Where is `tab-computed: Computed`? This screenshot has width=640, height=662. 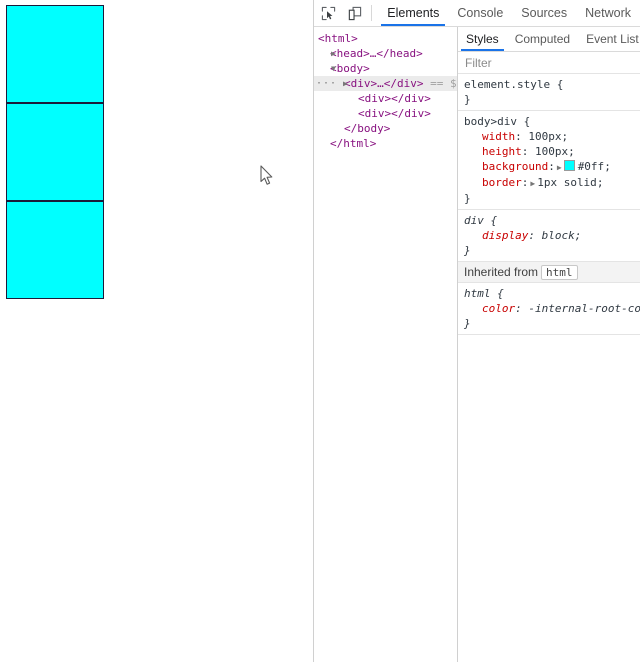 tab-computed: Computed is located at coordinates (542, 39).